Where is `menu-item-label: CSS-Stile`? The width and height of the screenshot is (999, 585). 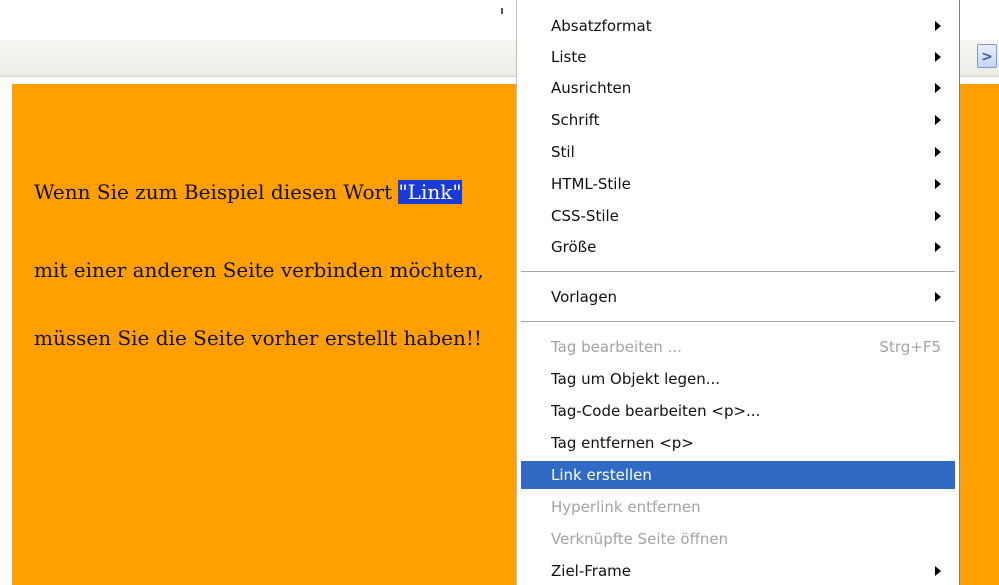
menu-item-label: CSS-Stile is located at coordinates (585, 216).